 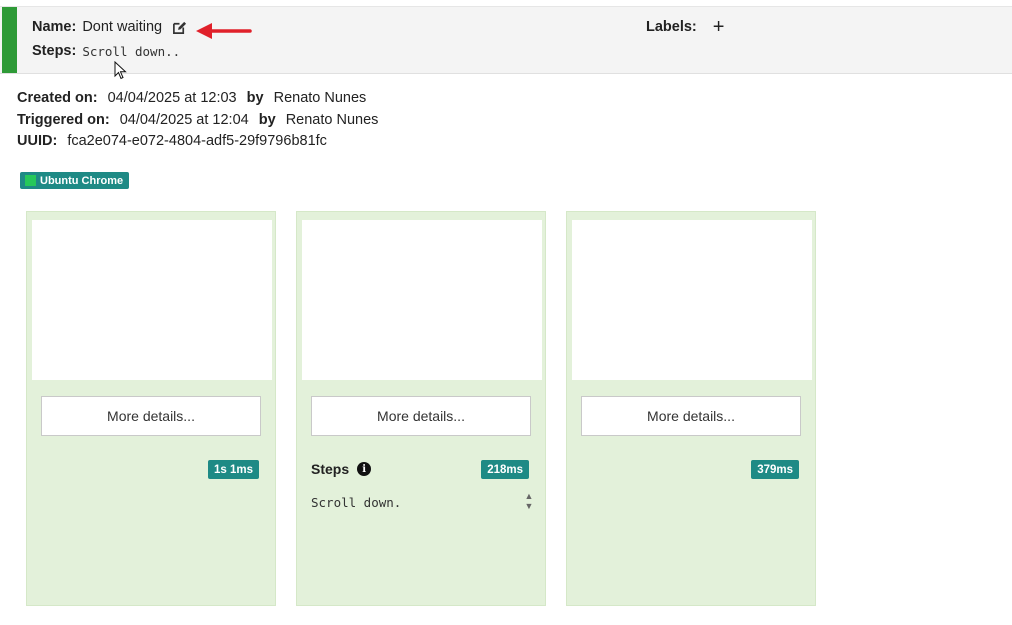 I want to click on steps-value: Scroll down.., so click(x=131, y=51).